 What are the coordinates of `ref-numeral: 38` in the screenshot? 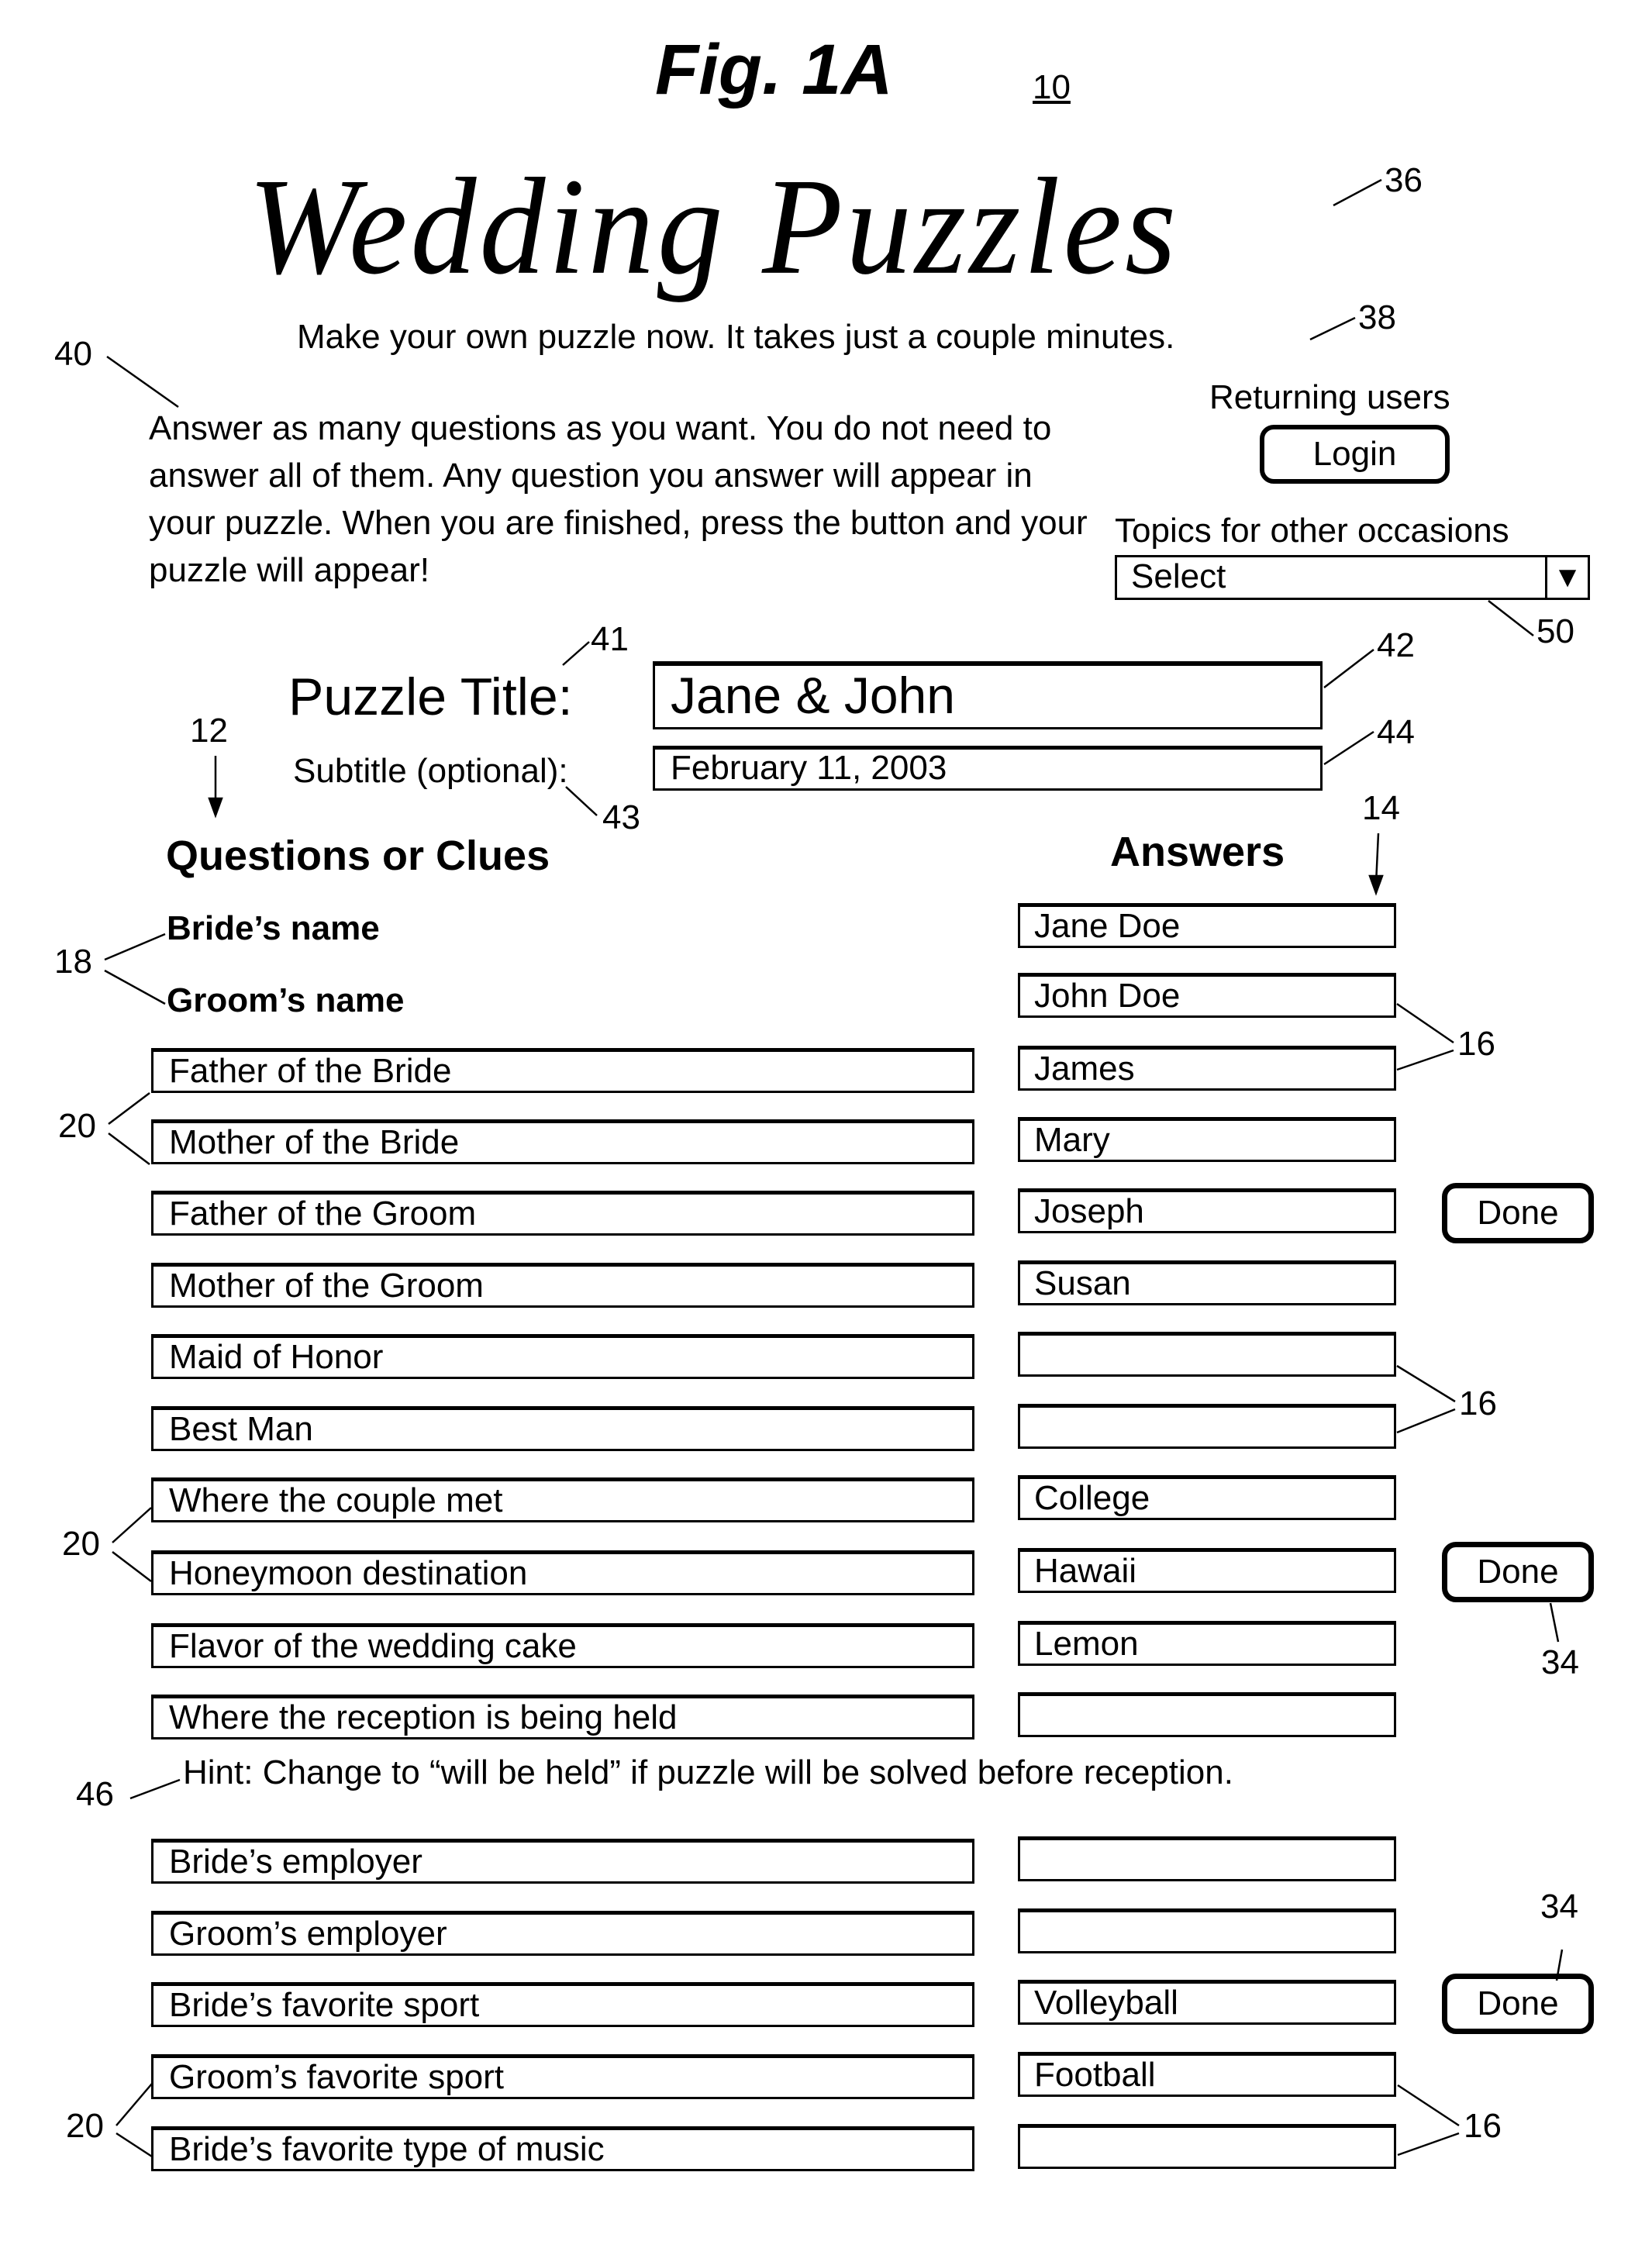 It's located at (1377, 317).